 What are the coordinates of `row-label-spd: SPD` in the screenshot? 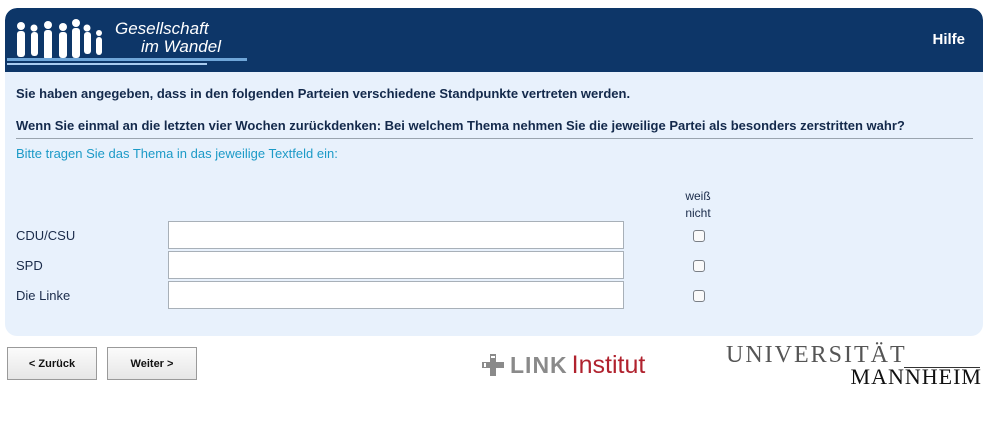 It's located at (29, 265).